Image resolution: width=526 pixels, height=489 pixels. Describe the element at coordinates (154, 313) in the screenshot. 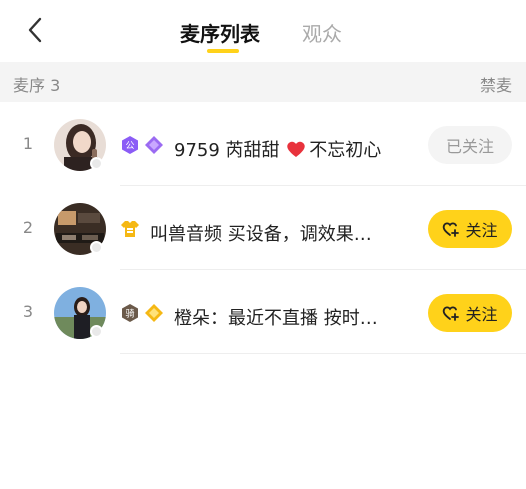

I see `level-gem-icon` at that location.